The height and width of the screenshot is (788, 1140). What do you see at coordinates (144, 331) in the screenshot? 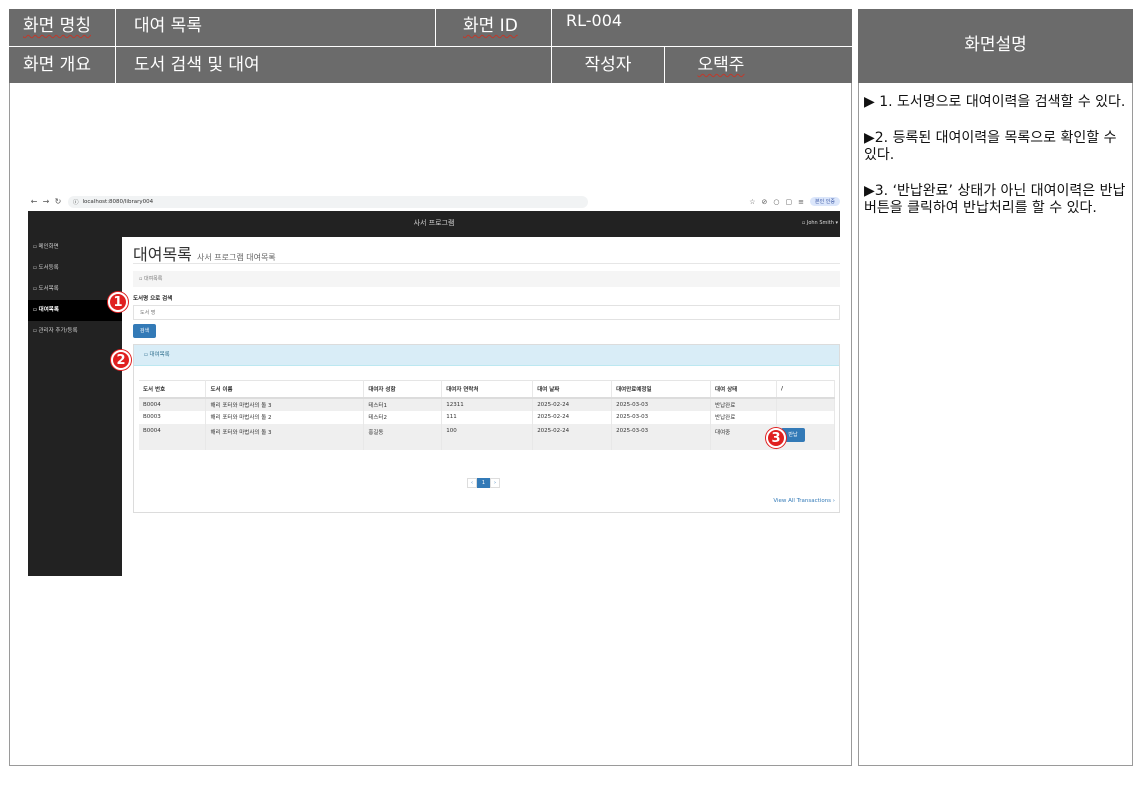
I see `search-button: 검색` at bounding box center [144, 331].